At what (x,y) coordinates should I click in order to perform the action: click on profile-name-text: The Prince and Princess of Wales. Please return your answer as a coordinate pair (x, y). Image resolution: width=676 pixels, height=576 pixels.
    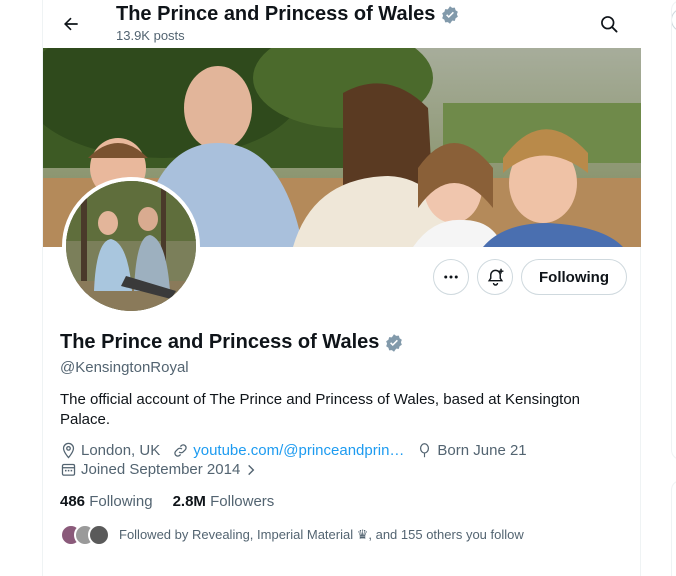
    Looking at the image, I should click on (220, 342).